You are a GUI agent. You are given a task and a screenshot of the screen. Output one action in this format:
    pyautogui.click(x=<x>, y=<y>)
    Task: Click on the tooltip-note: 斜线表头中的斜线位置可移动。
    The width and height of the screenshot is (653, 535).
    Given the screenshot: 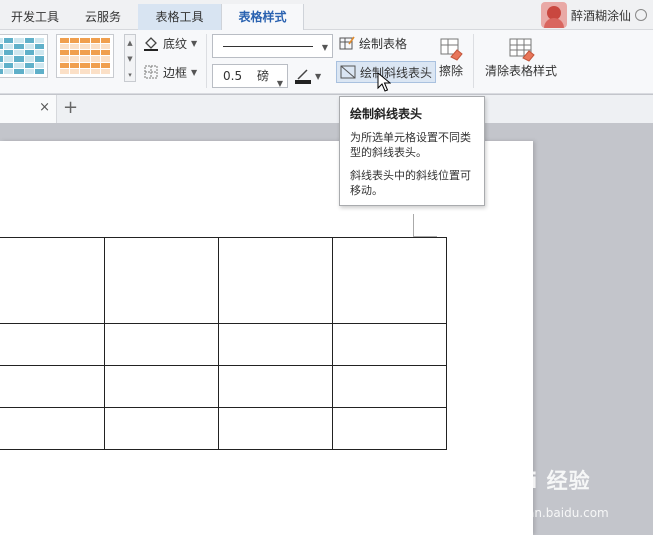 What is the action you would take?
    pyautogui.click(x=410, y=183)
    